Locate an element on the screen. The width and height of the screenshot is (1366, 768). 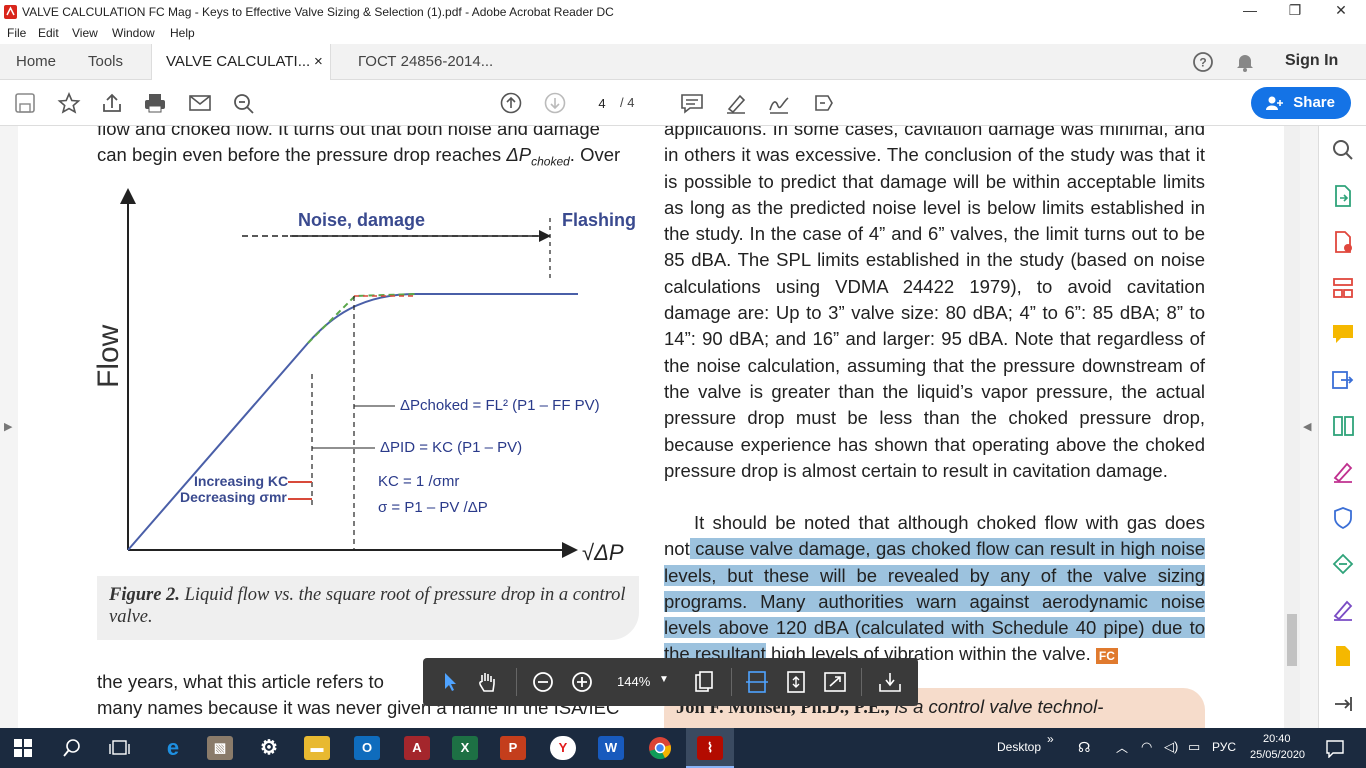
tools-tray-icon is located at coordinates (890, 682).